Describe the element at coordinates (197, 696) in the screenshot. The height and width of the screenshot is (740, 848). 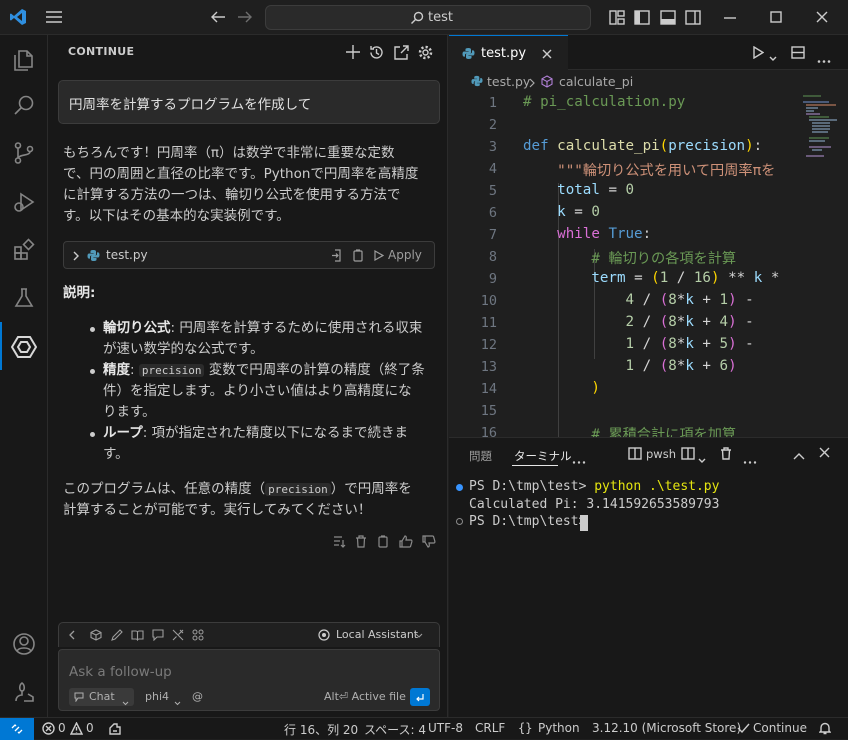
I see `mention-button: @` at that location.